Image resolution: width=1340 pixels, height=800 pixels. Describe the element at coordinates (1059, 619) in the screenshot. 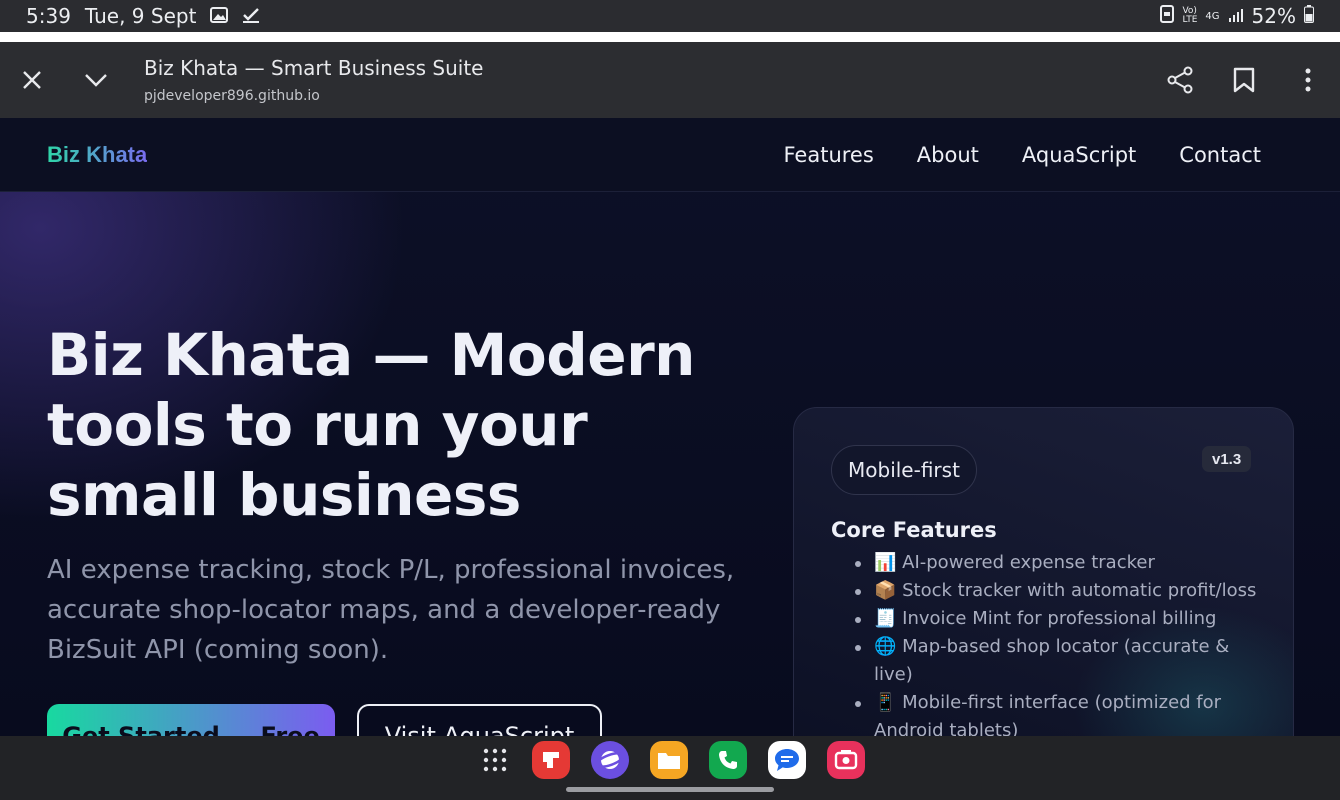

I see `list-item: 🧾 Invoice Mint for professional billing` at that location.